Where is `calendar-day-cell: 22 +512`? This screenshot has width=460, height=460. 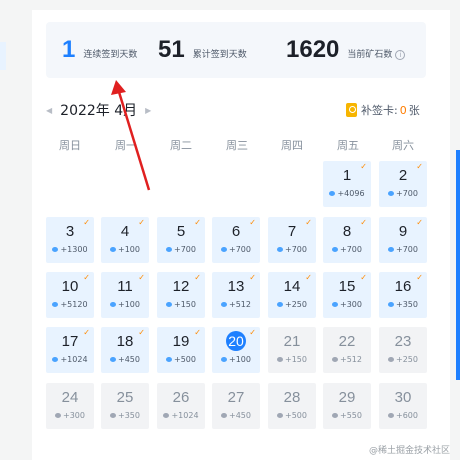 calendar-day-cell: 22 +512 is located at coordinates (347, 350).